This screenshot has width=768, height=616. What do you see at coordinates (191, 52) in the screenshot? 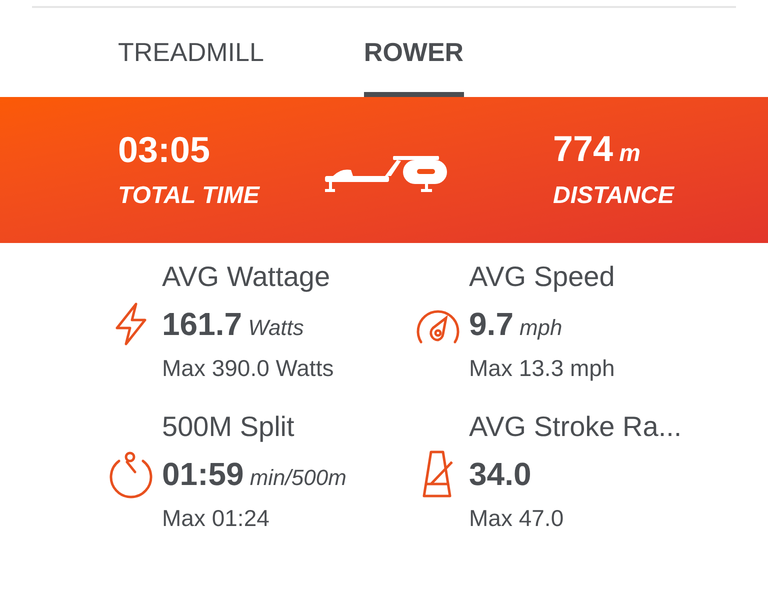
I see `tab: TREADMILL` at bounding box center [191, 52].